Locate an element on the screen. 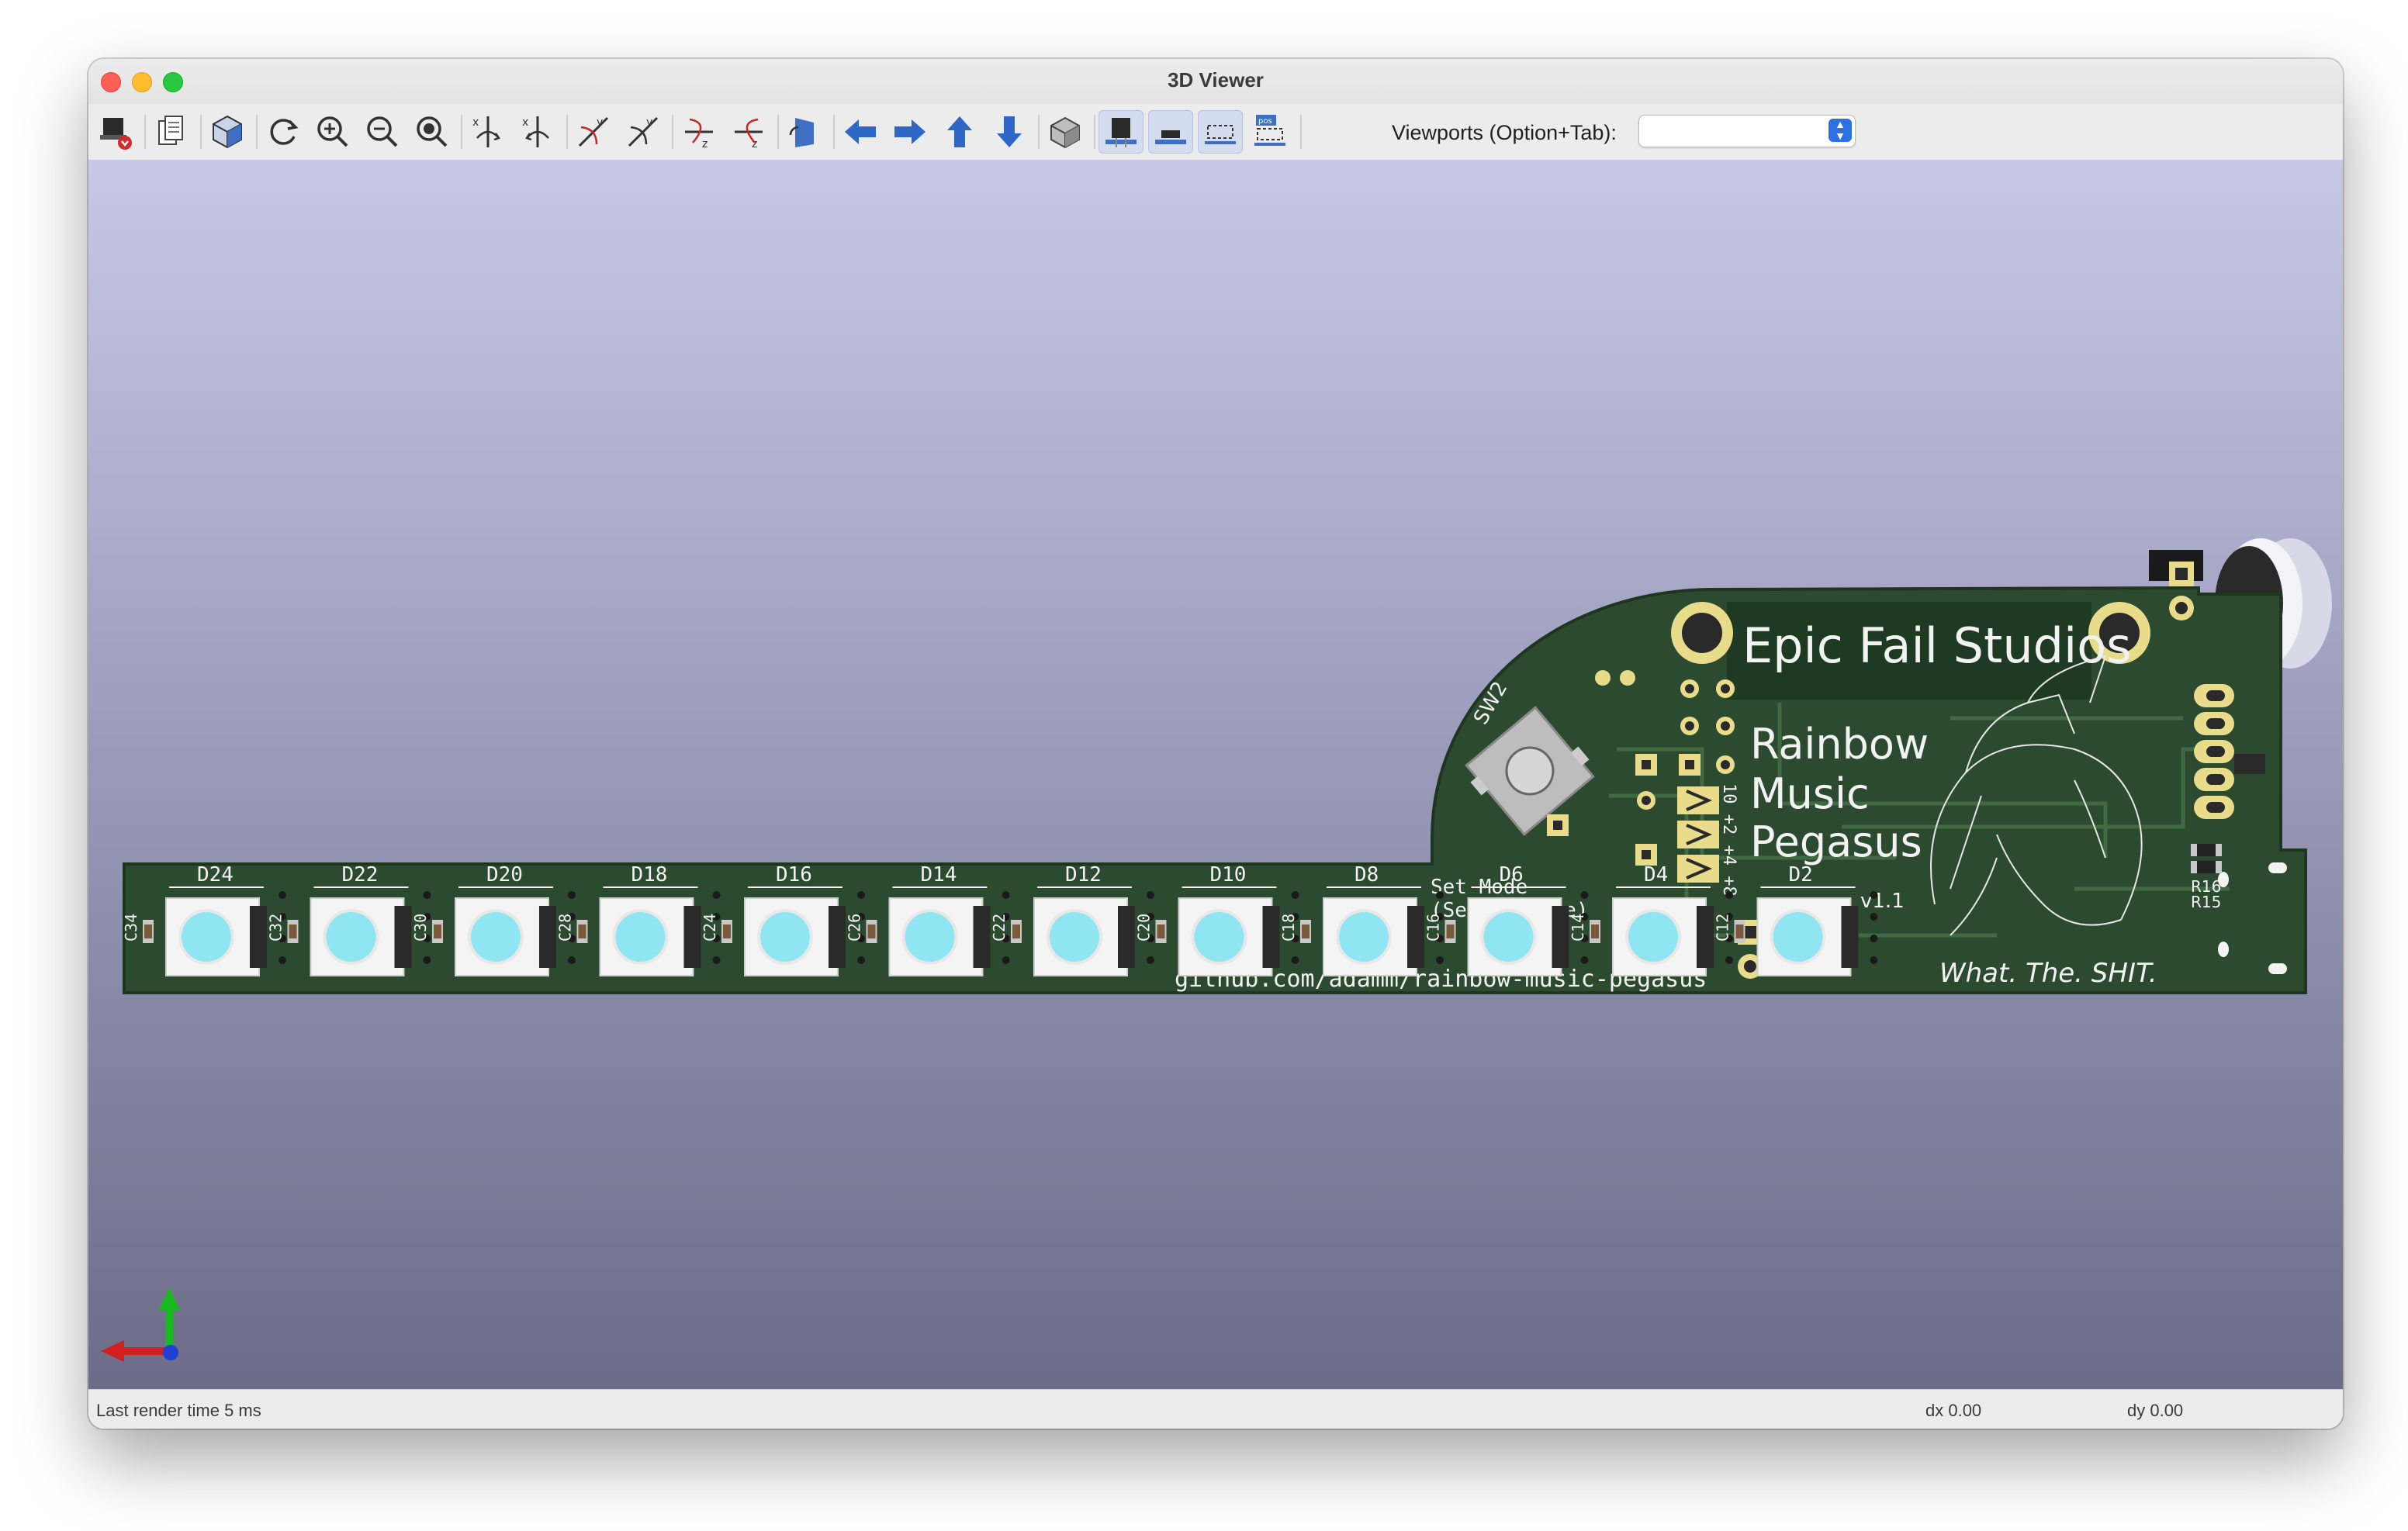 This screenshot has height=1531, width=2408. rotate-z-ccw-button: z is located at coordinates (748, 132).